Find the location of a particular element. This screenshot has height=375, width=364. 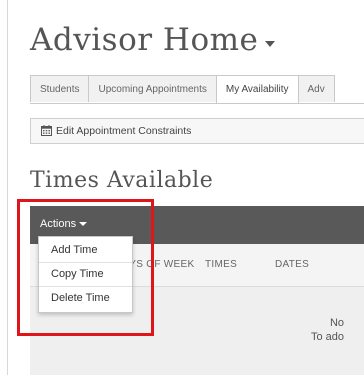

page-title-text: Advisor Home is located at coordinates (144, 40).